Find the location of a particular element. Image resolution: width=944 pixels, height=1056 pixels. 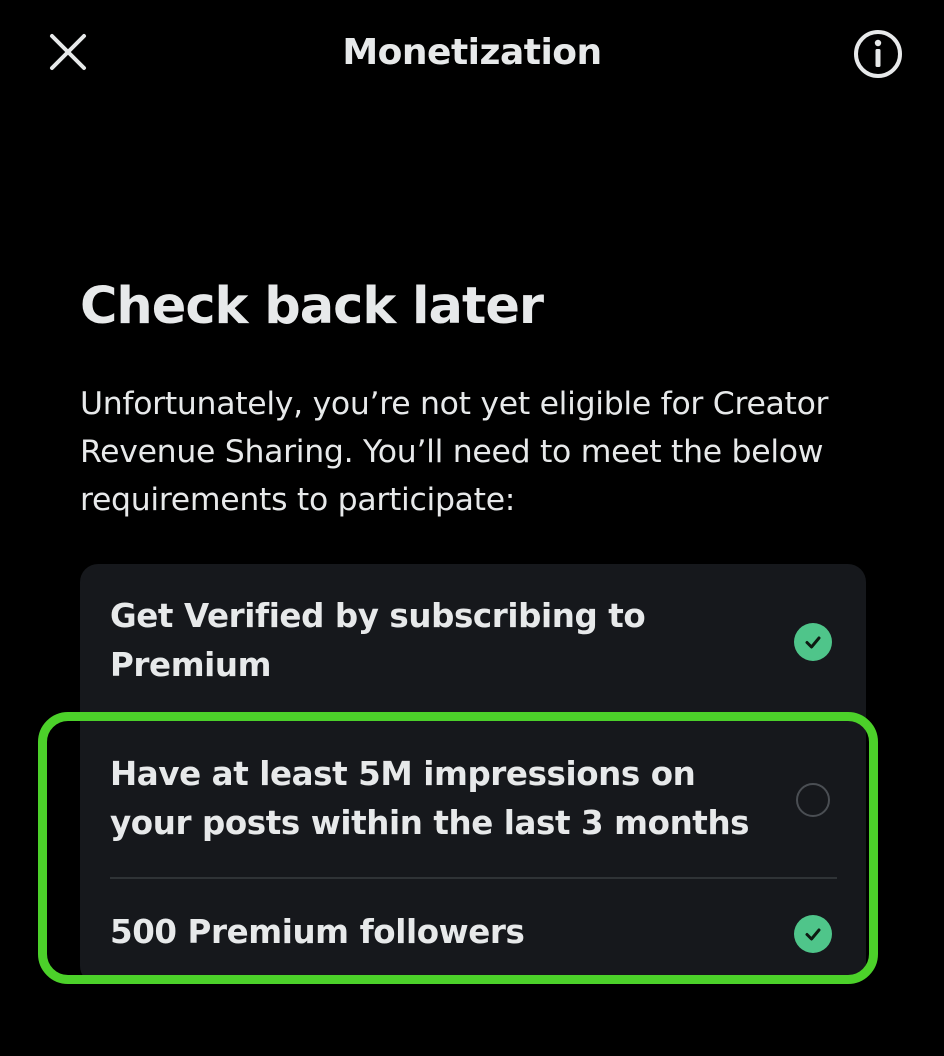

empty-circle-icon is located at coordinates (813, 800).